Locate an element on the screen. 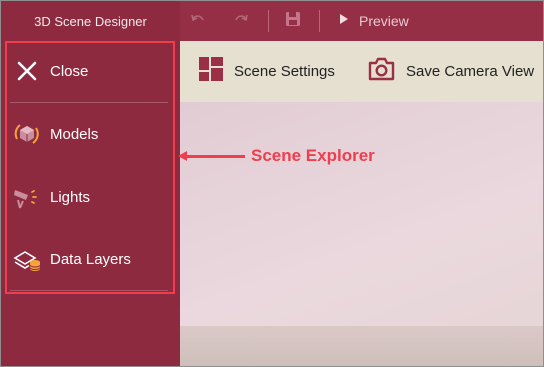 Image resolution: width=544 pixels, height=367 pixels. dashboard-icon is located at coordinates (211, 71).